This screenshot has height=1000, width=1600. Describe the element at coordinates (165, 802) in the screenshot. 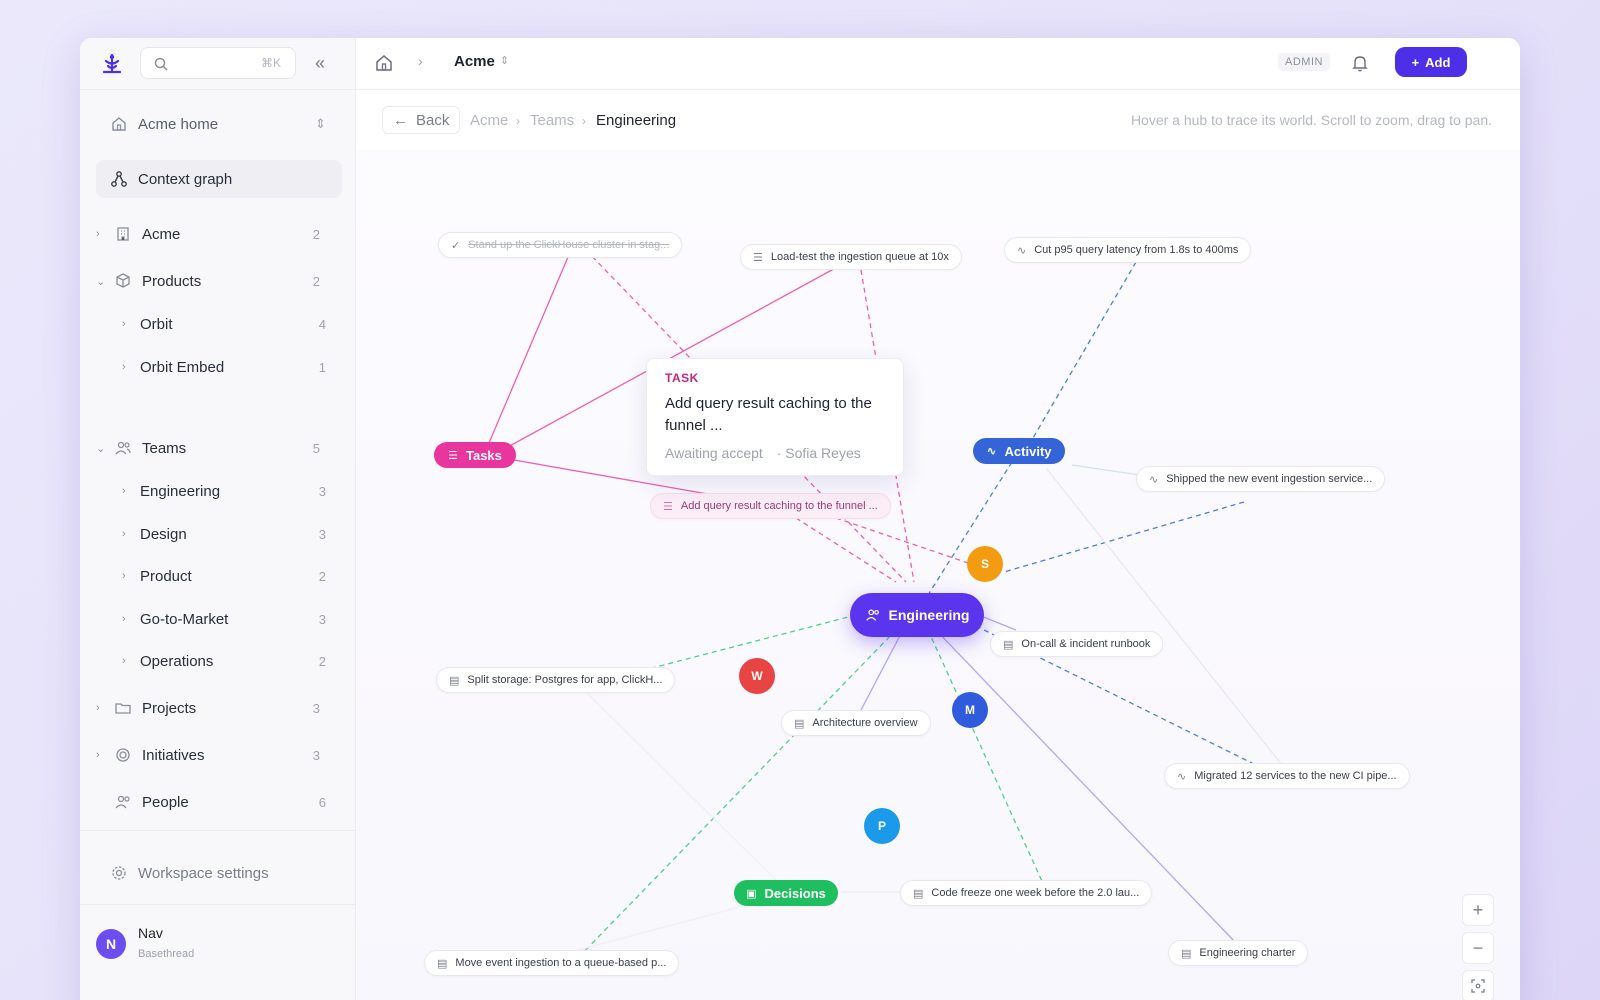

I see `sidebar-item-label: People` at that location.